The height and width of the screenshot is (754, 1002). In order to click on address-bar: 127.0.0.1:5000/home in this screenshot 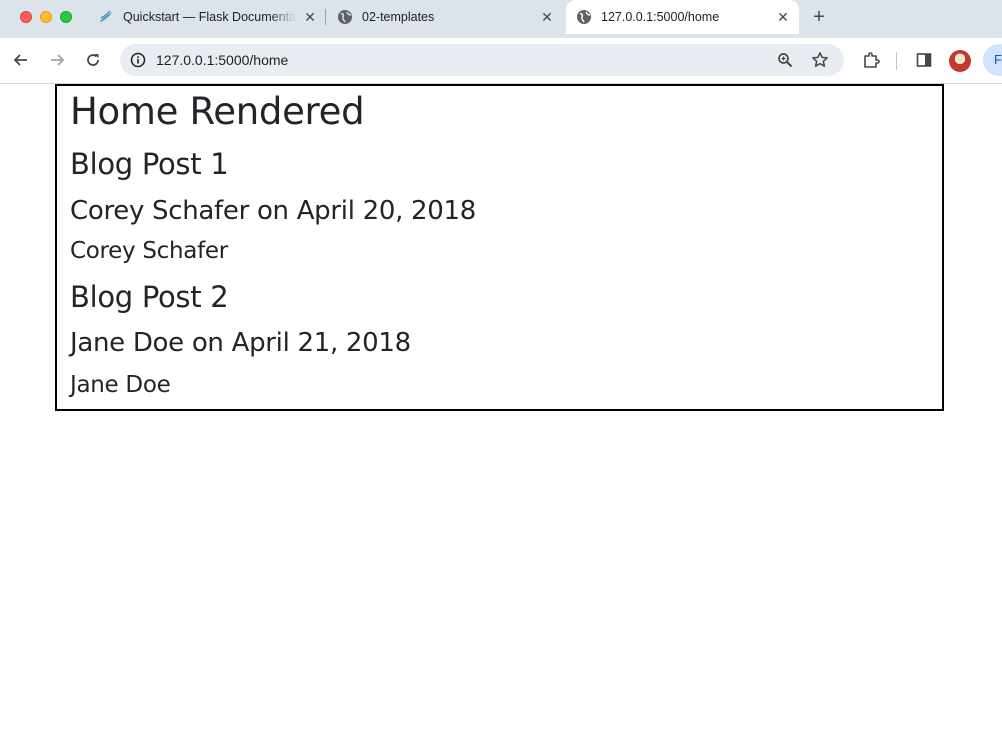, I will do `click(482, 60)`.